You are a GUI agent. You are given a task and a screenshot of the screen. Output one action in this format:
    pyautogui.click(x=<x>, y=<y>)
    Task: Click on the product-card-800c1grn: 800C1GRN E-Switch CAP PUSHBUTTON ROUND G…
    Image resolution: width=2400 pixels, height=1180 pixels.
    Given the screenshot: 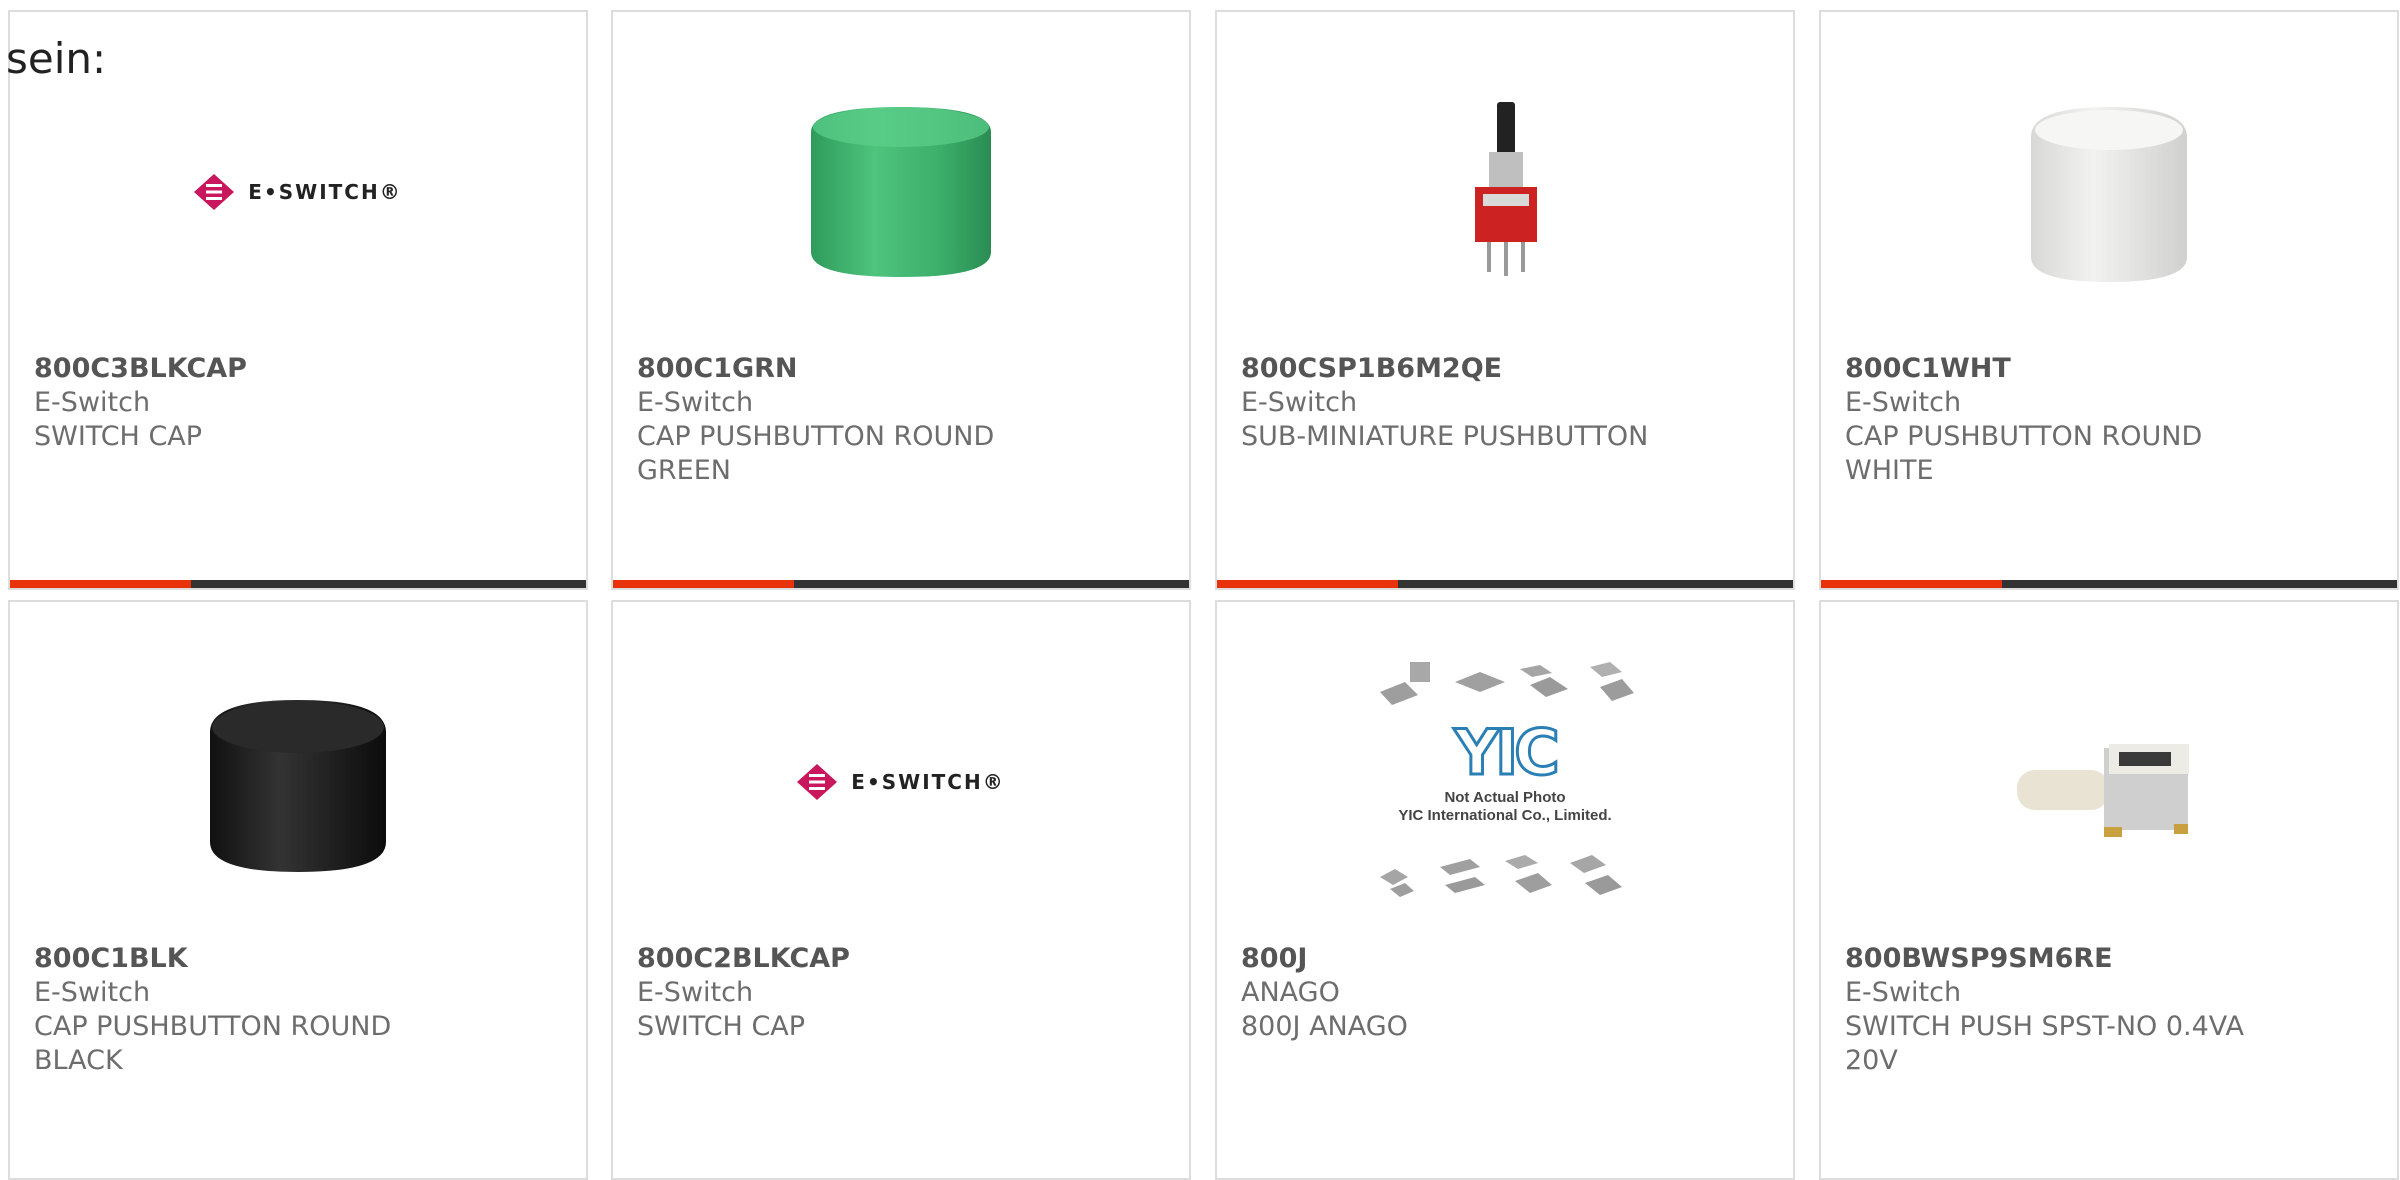 What is the action you would take?
    pyautogui.click(x=901, y=300)
    